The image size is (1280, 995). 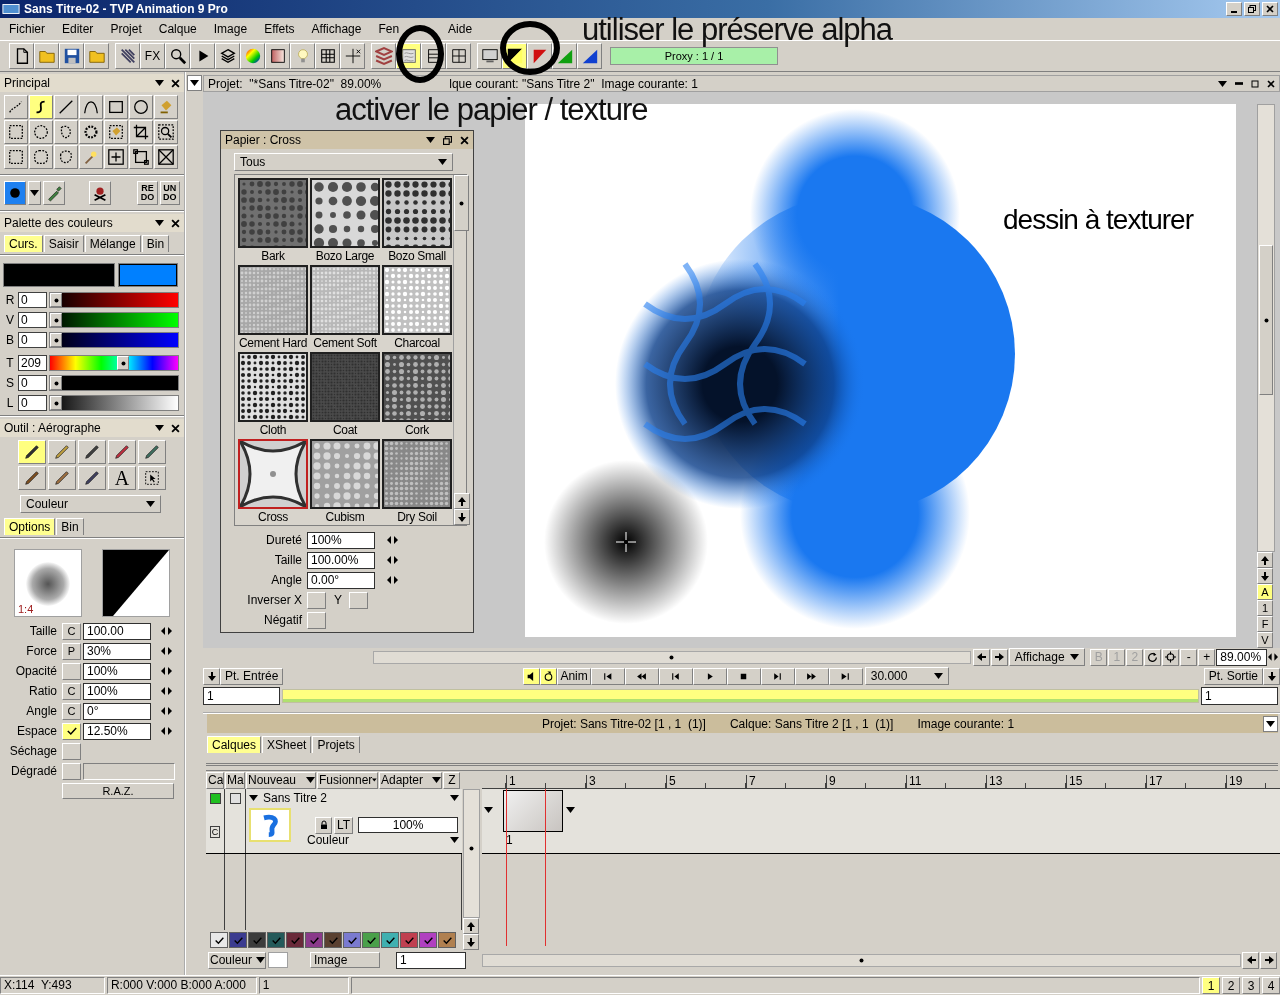 I want to click on page-button: 2, so click(x=1231, y=985).